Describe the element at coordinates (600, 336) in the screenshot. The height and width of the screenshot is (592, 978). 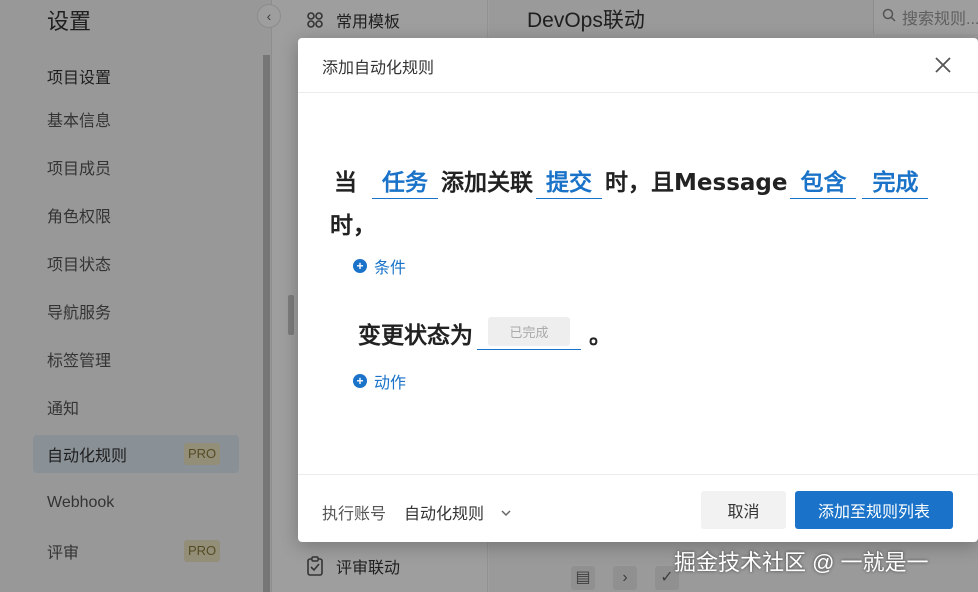
I see `action-suffix: 。` at that location.